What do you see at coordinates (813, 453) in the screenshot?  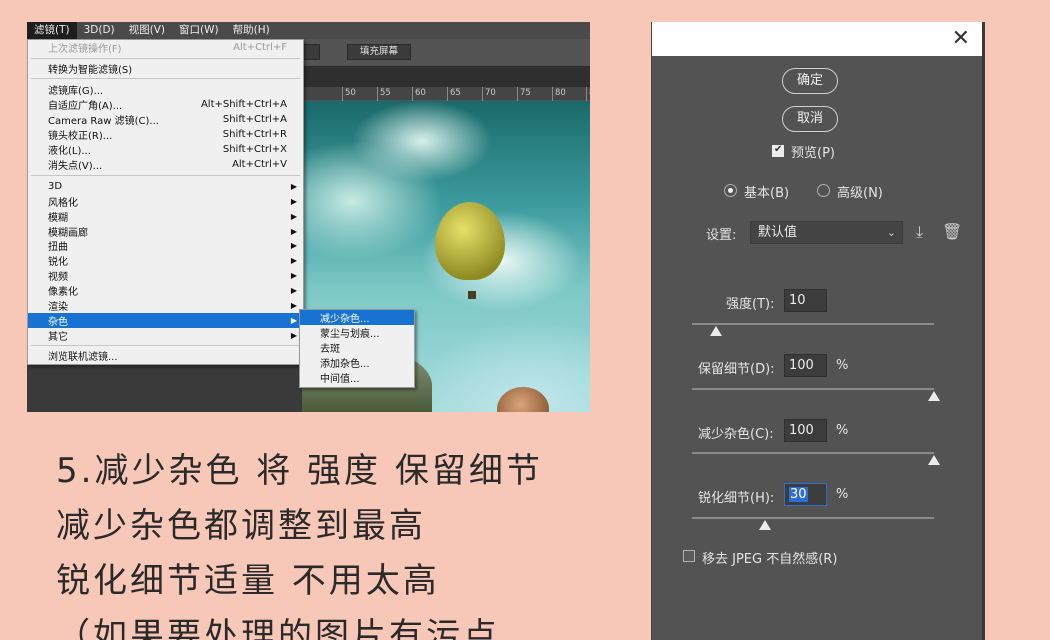 I see `reduce-color-noise-slider-track` at bounding box center [813, 453].